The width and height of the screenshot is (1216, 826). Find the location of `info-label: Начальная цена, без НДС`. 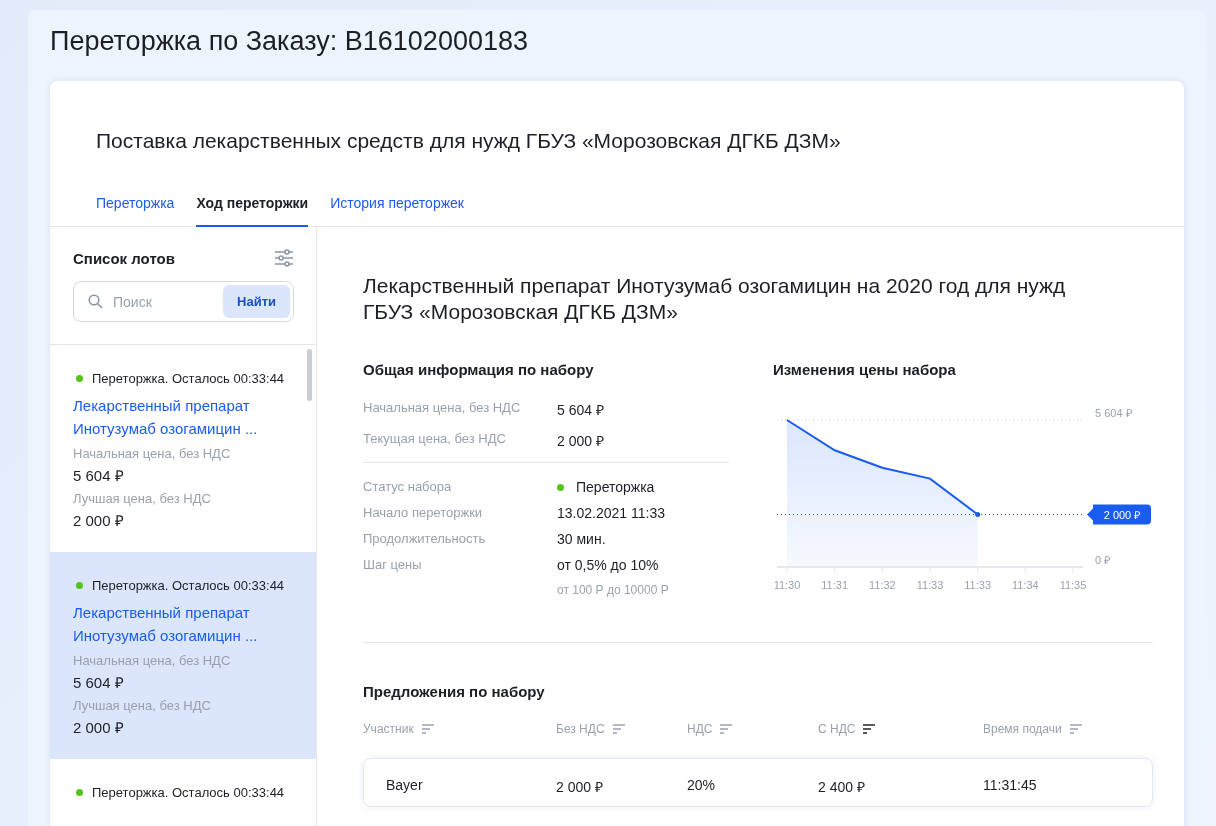

info-label: Начальная цена, без НДС is located at coordinates (442, 408).